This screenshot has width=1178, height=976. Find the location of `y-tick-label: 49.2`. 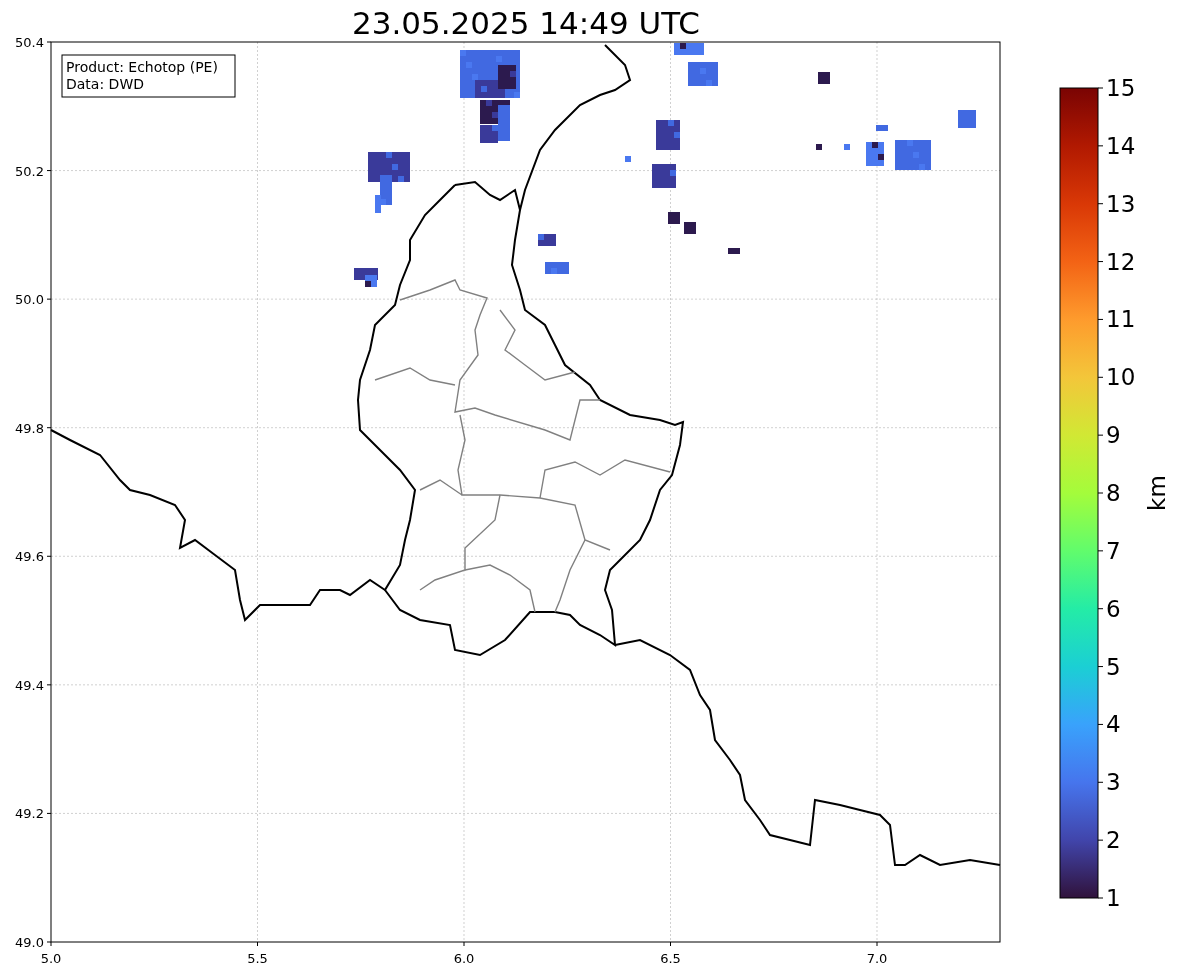

y-tick-label: 49.2 is located at coordinates (29, 814).